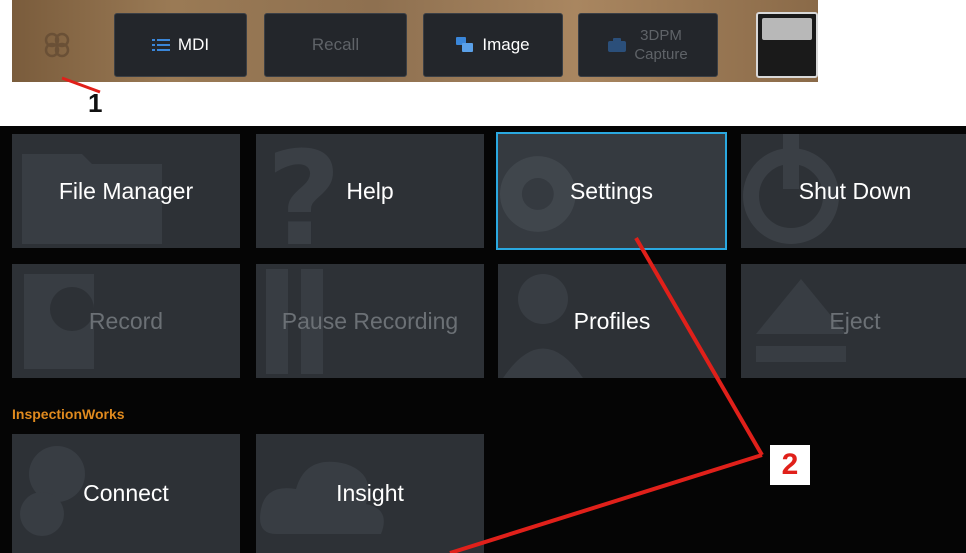  Describe the element at coordinates (465, 45) in the screenshot. I see `image-stack-icon` at that location.